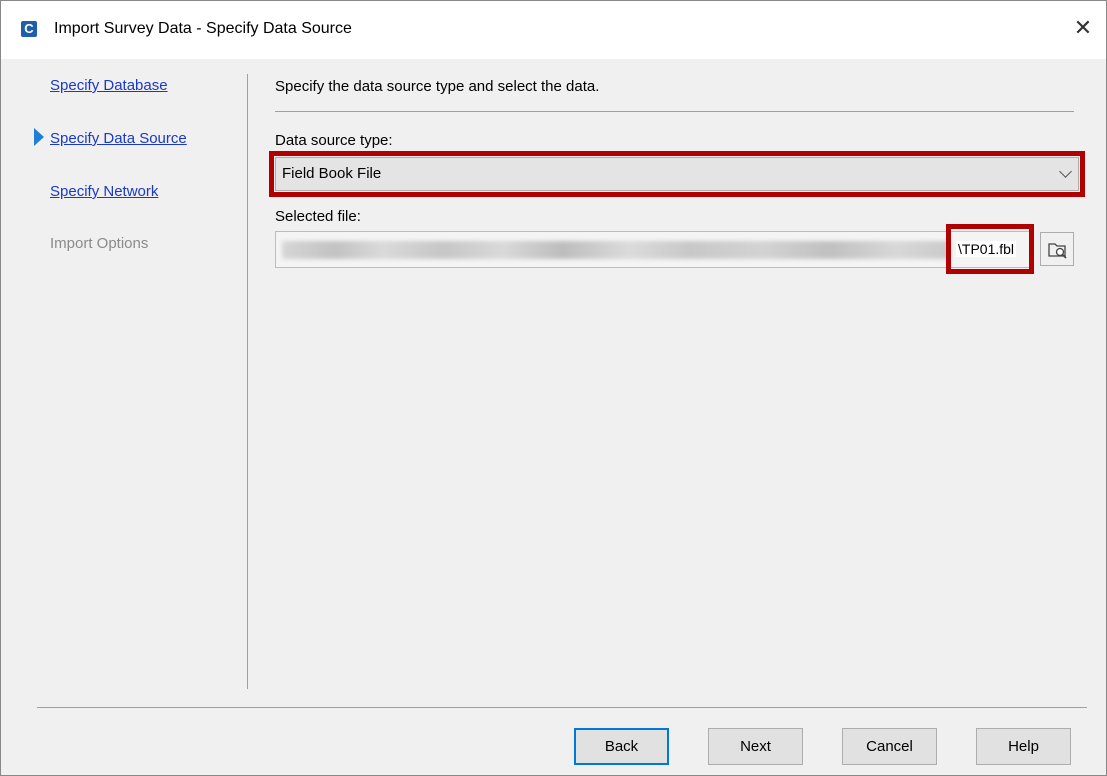 The height and width of the screenshot is (776, 1107). Describe the element at coordinates (99, 243) in the screenshot. I see `nav-item-import-options: Import Options` at that location.